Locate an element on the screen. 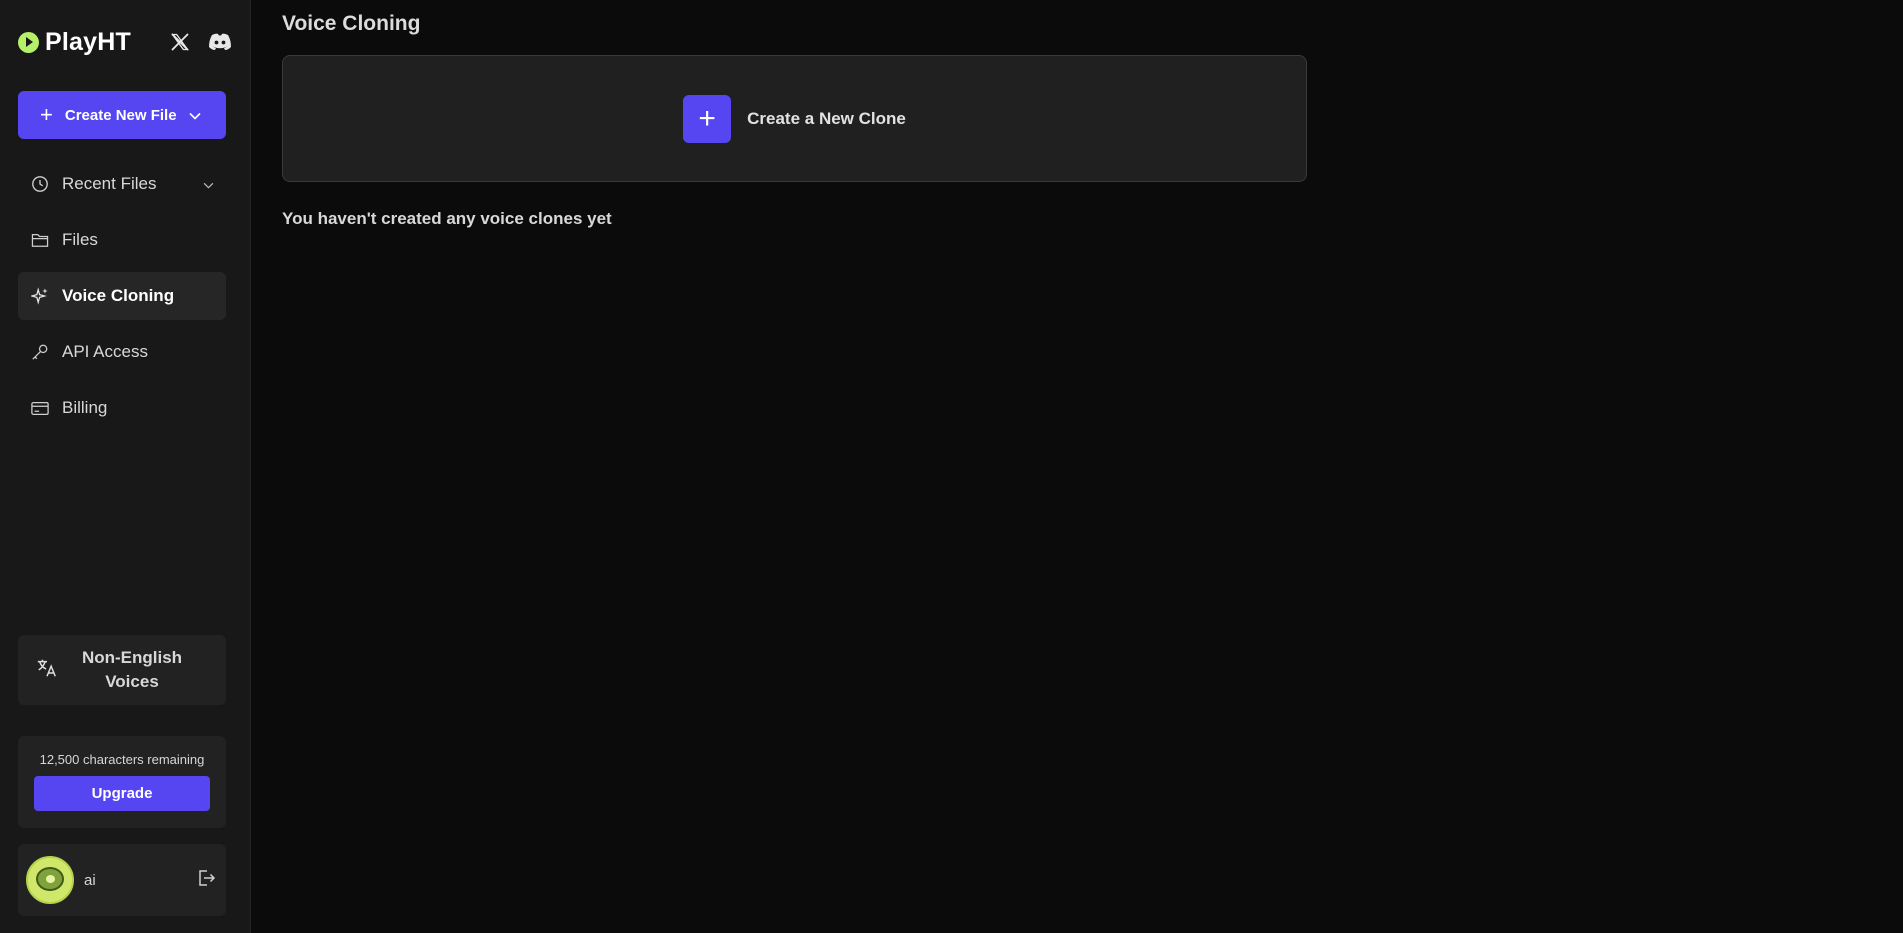 The height and width of the screenshot is (933, 1903). brand-name: PlayHT is located at coordinates (88, 41).